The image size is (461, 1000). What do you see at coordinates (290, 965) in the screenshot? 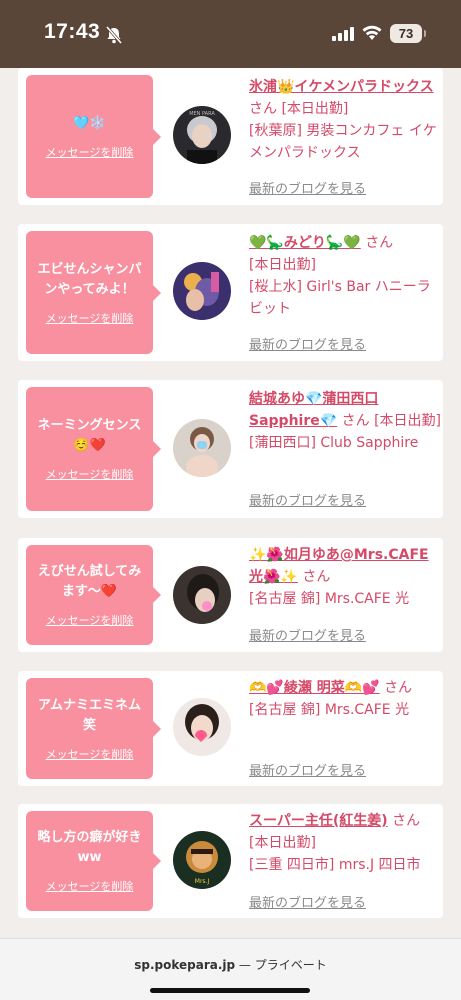
I see `private-mode-label: プライベート` at bounding box center [290, 965].